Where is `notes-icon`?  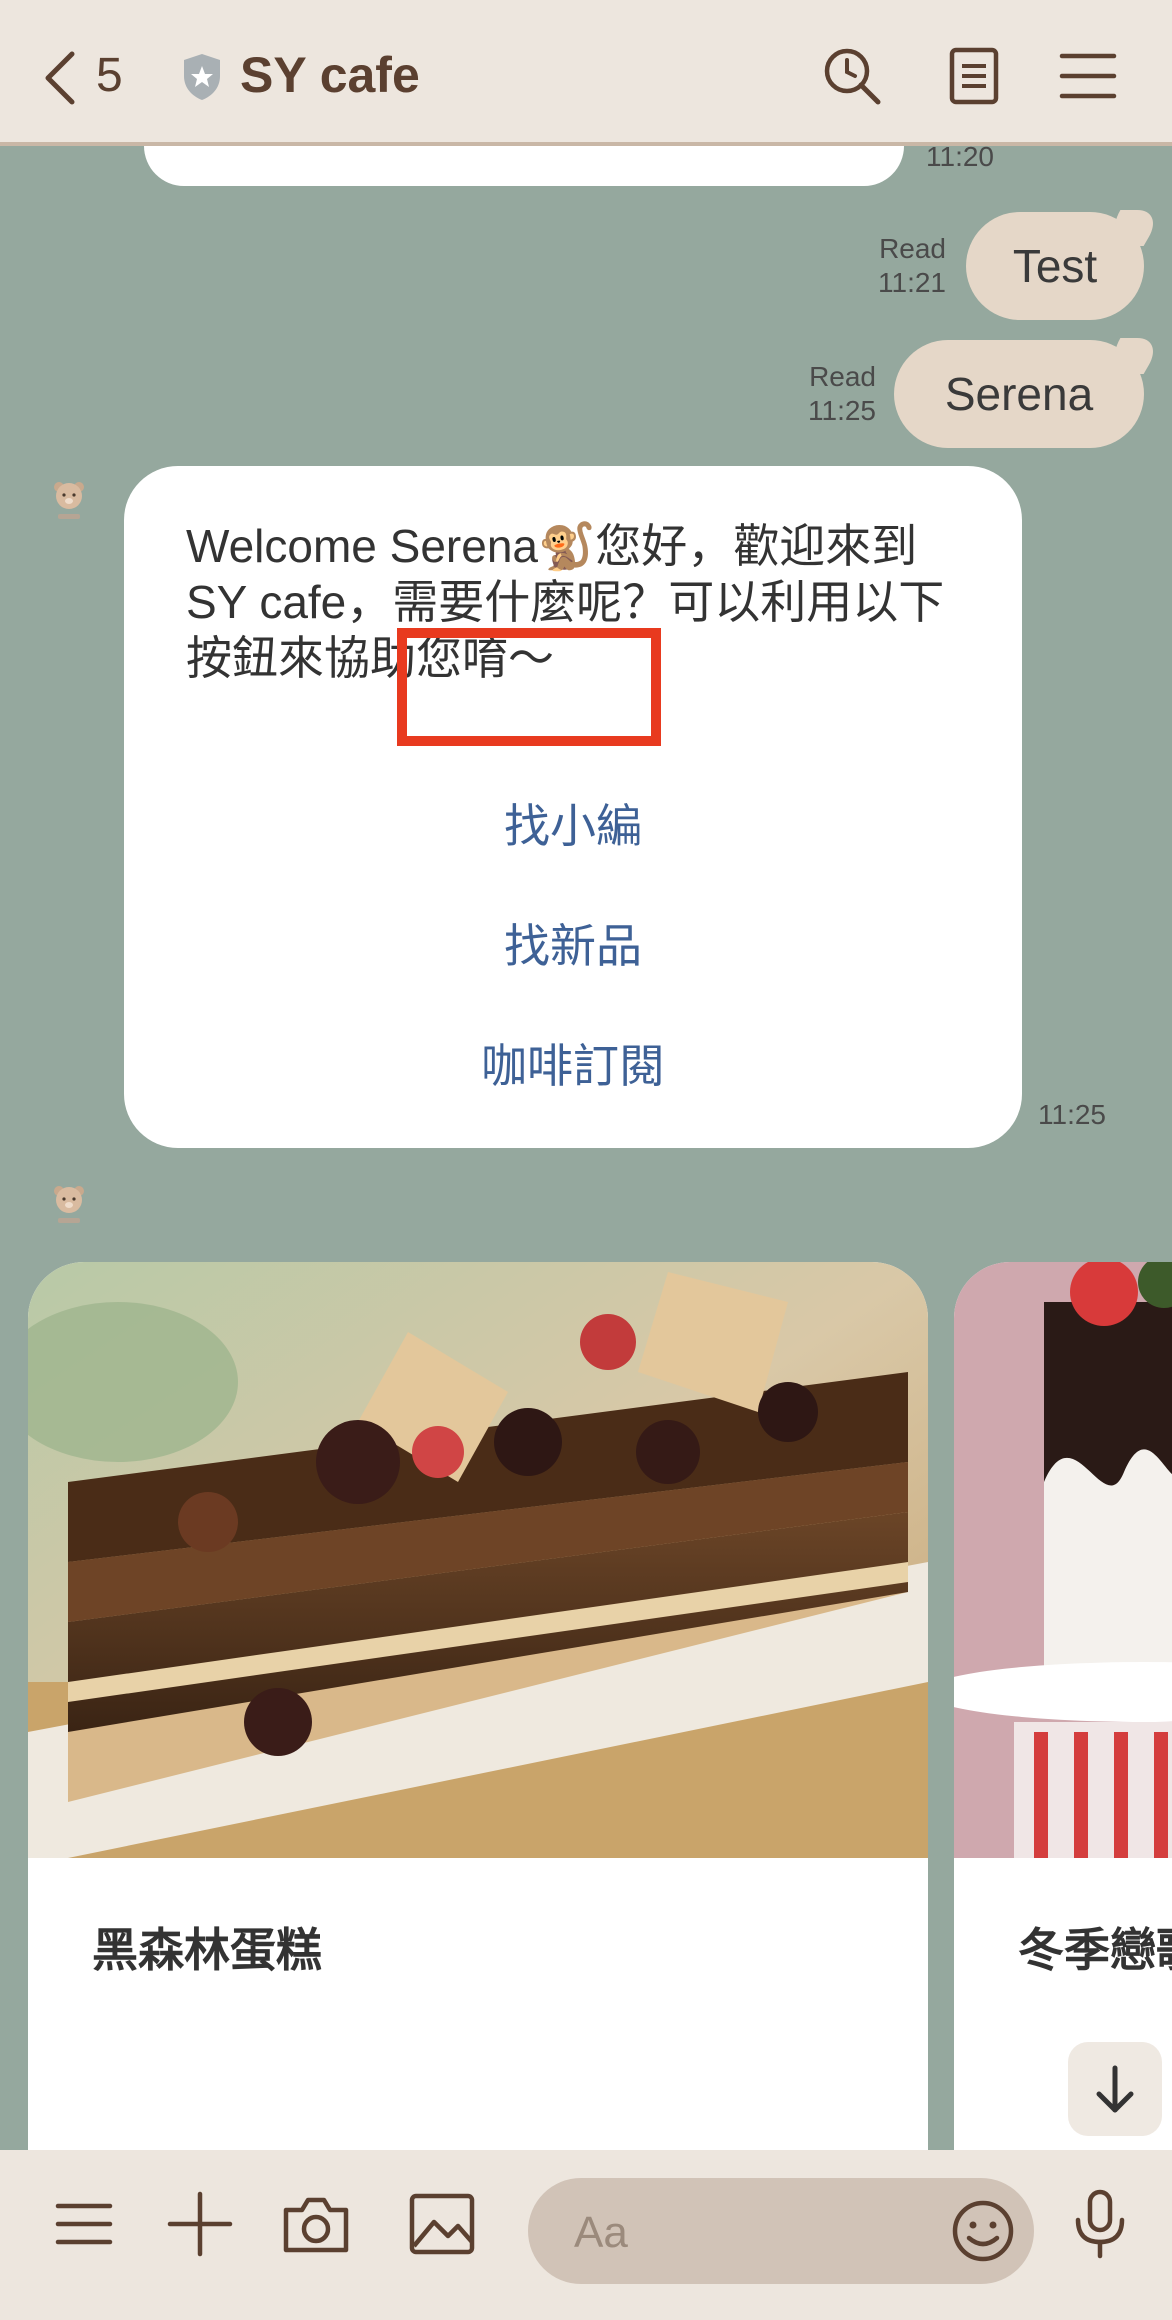
notes-icon is located at coordinates (974, 76).